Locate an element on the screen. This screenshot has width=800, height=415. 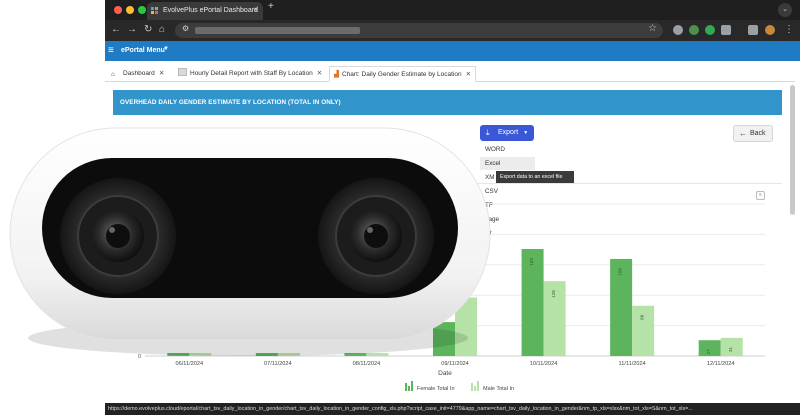
browser-toolbar: ← → ↻ ⌂ ⚙ ☆ ⋮ is located at coordinates (452, 30).